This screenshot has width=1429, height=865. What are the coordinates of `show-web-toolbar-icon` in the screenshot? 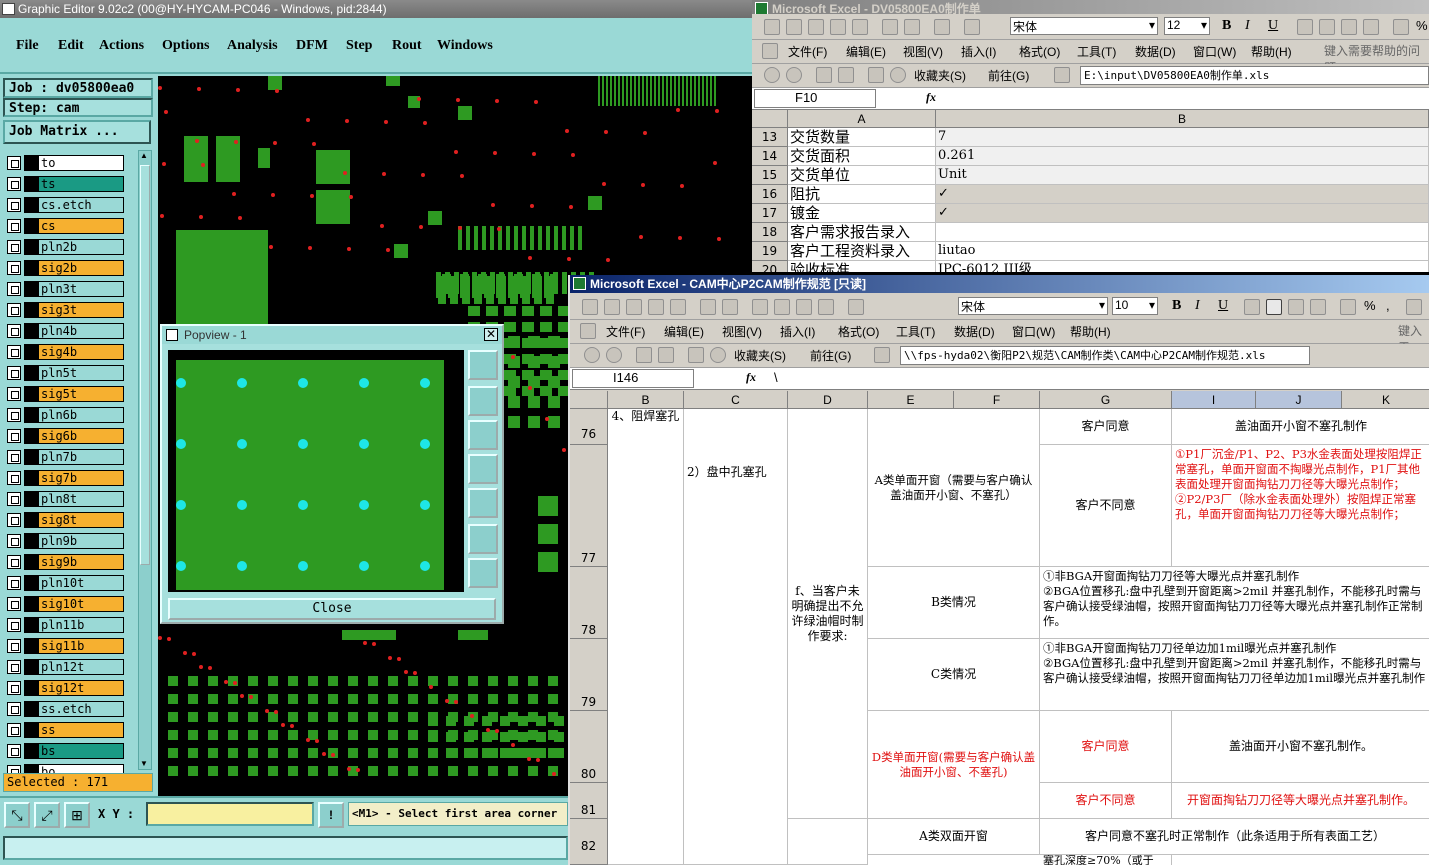 It's located at (882, 355).